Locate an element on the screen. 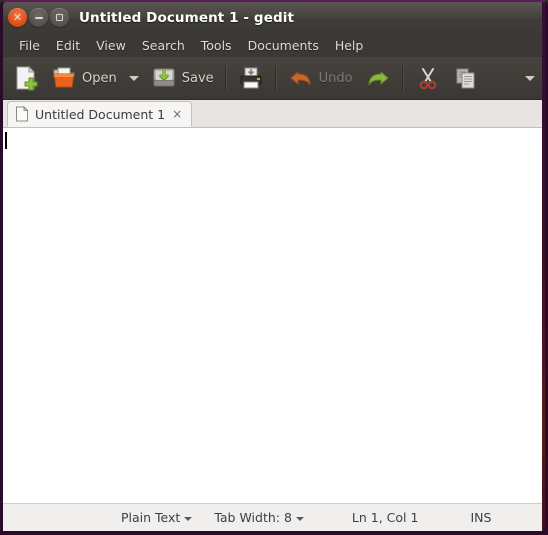 This screenshot has height=535, width=548. cut-button is located at coordinates (428, 78).